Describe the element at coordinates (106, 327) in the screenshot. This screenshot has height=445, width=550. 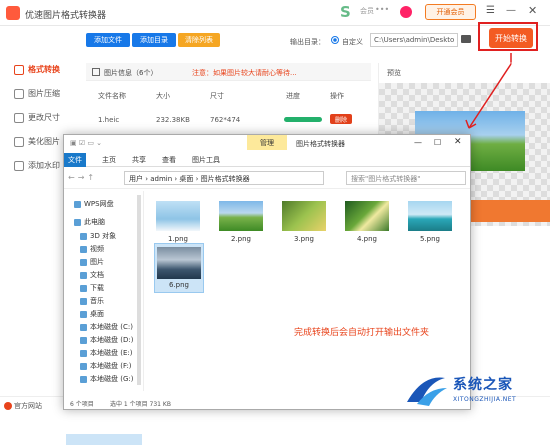
I see `nav-item-drive-c: 本地磁盘 (C:)` at that location.